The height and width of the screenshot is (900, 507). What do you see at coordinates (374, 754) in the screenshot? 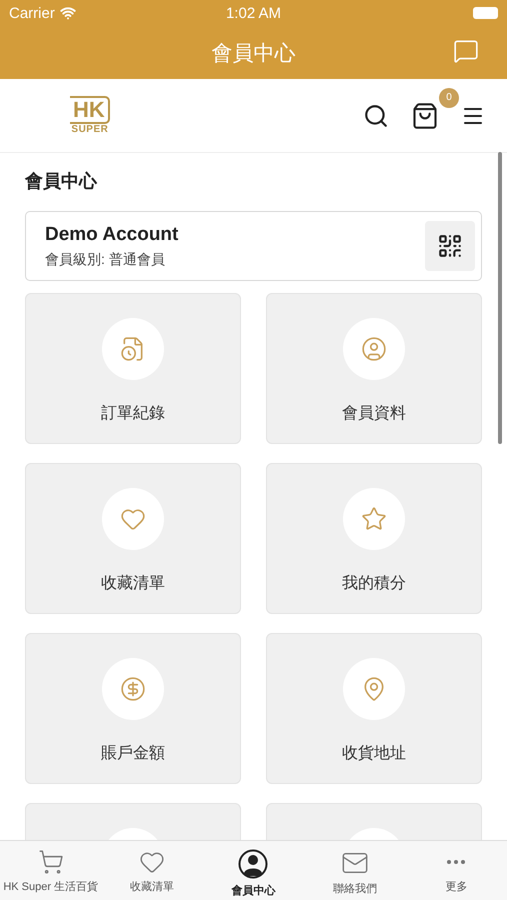
I see `tile-label: 收貨地址` at bounding box center [374, 754].